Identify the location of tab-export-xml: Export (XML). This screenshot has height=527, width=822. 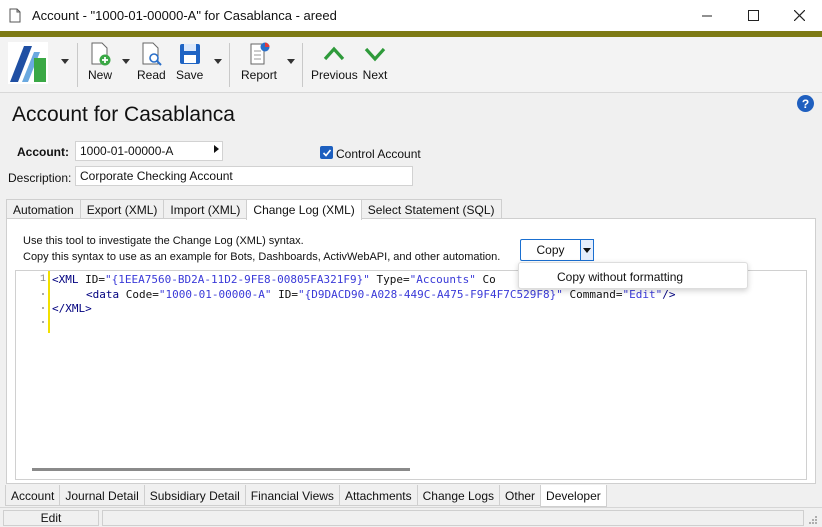
(122, 209).